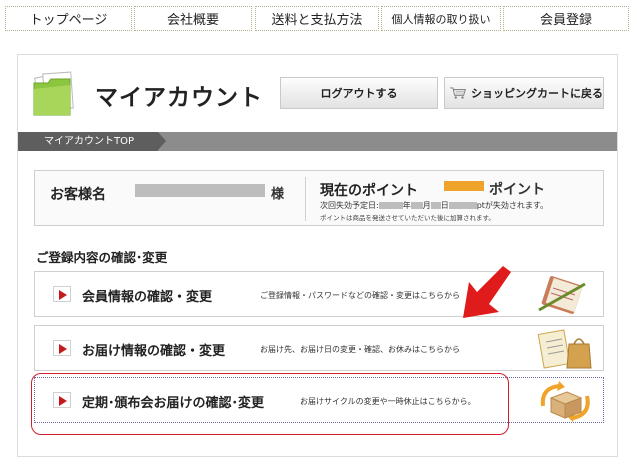 The height and width of the screenshot is (472, 637). What do you see at coordinates (193, 18) in the screenshot?
I see `nav-company-profile: 会社概要` at bounding box center [193, 18].